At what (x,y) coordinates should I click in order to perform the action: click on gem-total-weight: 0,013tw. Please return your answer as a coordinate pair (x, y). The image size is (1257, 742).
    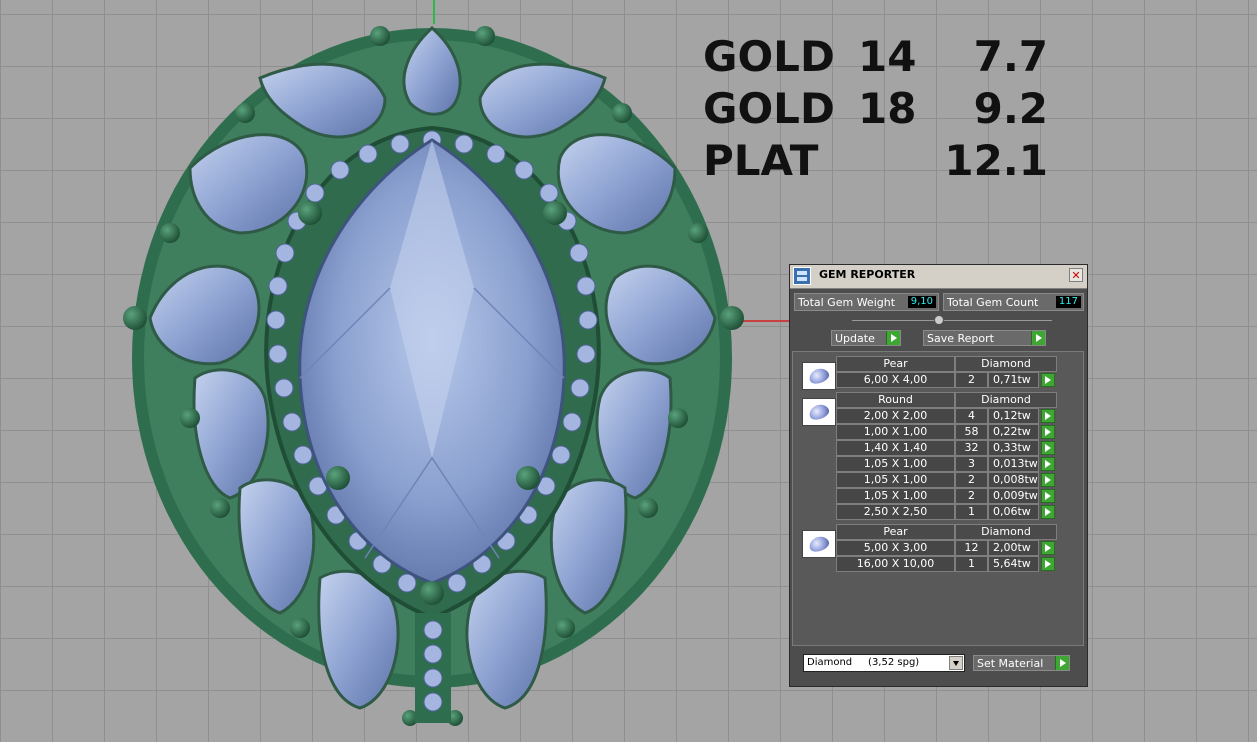
    Looking at the image, I should click on (1013, 464).